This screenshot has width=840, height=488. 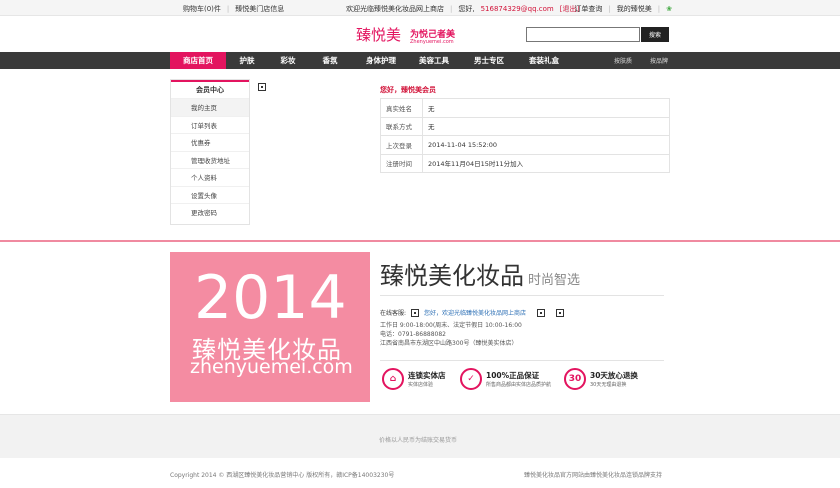 What do you see at coordinates (379, 35) in the screenshot?
I see `logo-main: 臻悦美` at bounding box center [379, 35].